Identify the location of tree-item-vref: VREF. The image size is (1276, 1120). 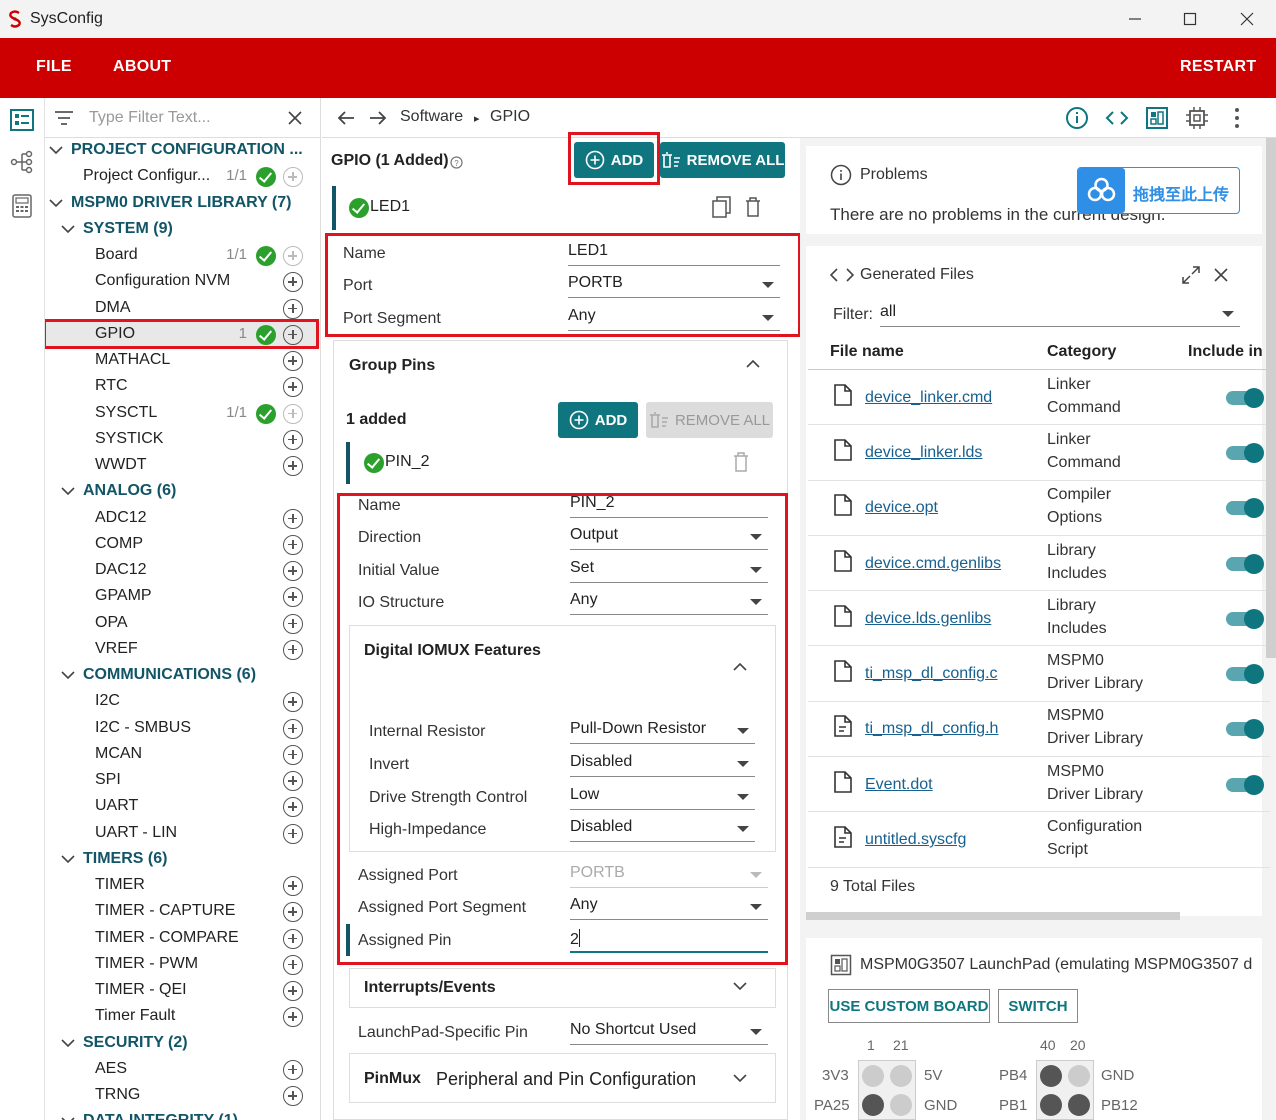
(182, 650).